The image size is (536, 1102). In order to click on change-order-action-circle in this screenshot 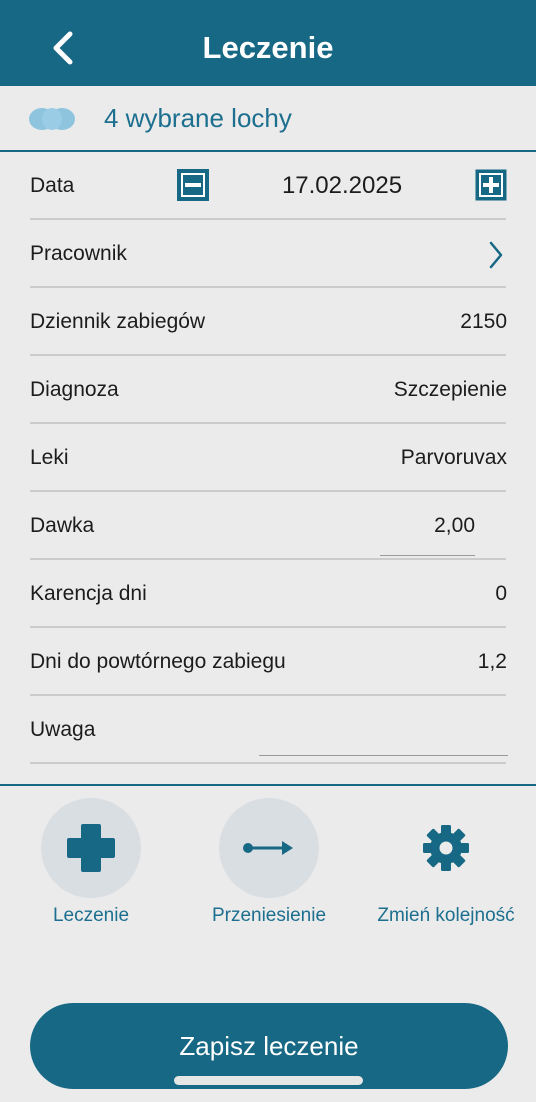, I will do `click(446, 848)`.